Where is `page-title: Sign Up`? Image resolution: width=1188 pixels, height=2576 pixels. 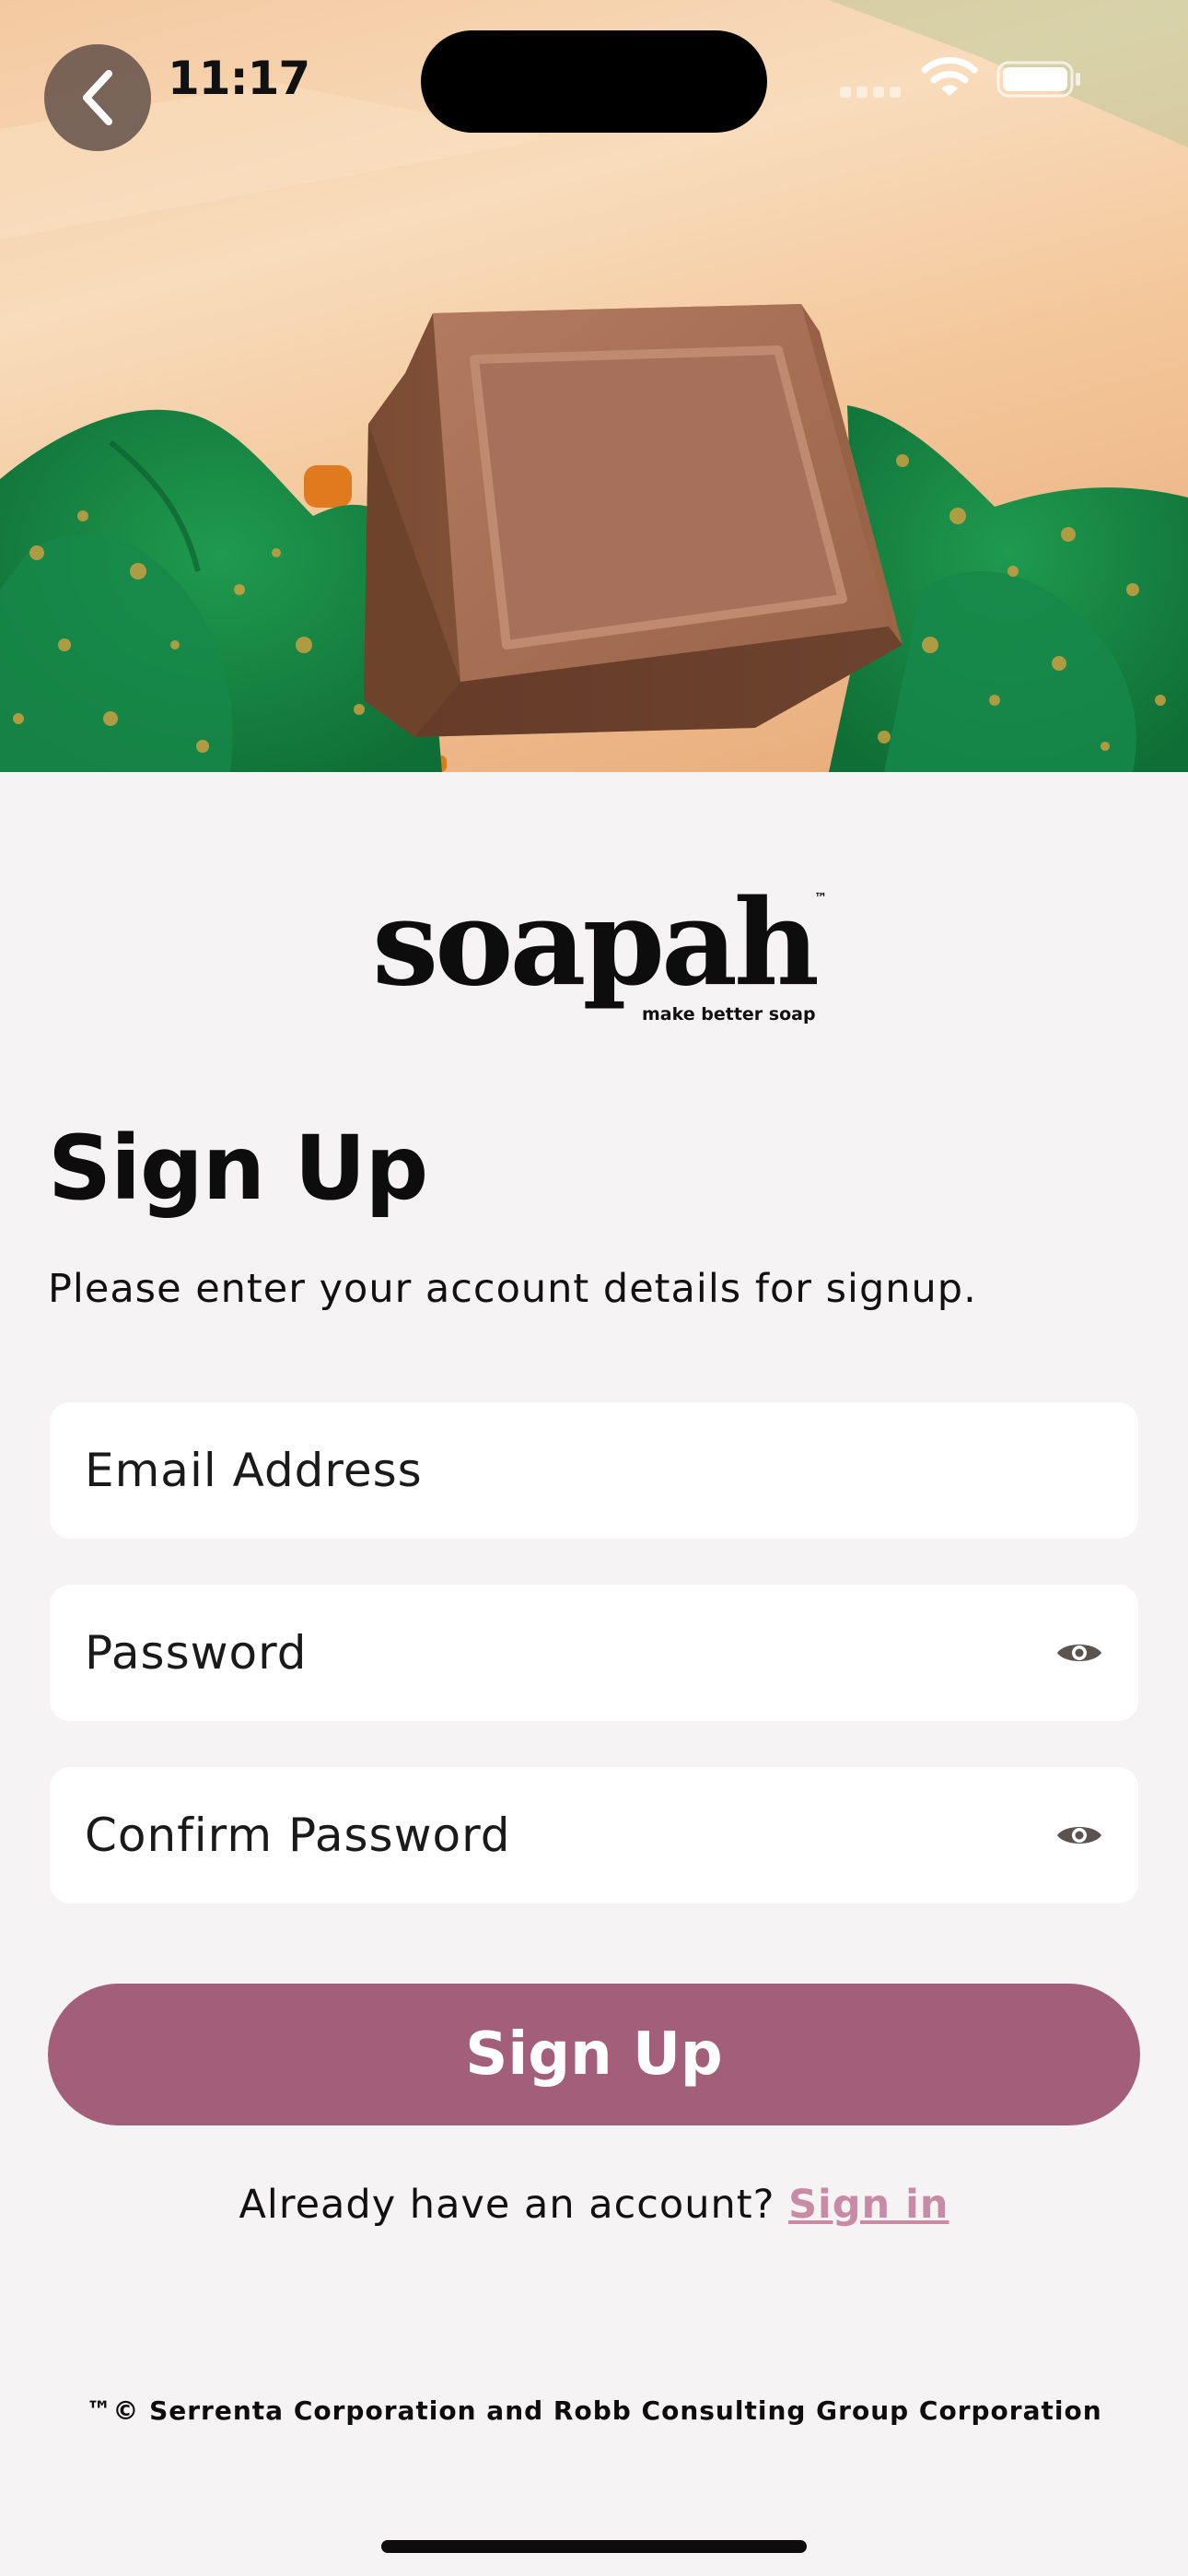 page-title: Sign Up is located at coordinates (238, 1168).